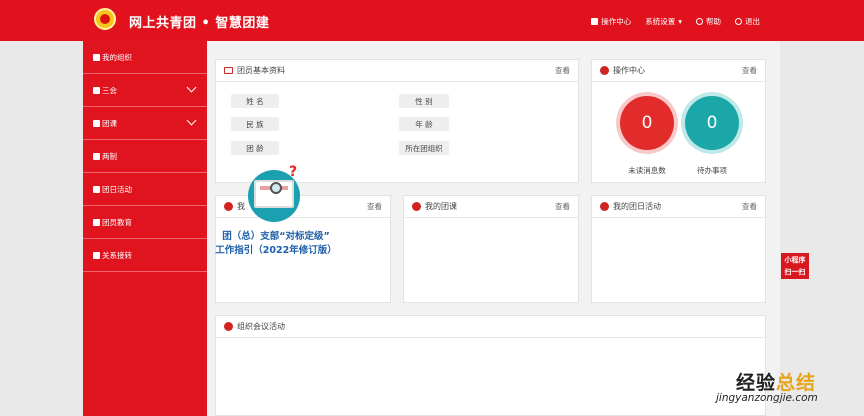 This screenshot has width=864, height=416. Describe the element at coordinates (756, 383) in the screenshot. I see `watermark-text-a: 经验` at that location.